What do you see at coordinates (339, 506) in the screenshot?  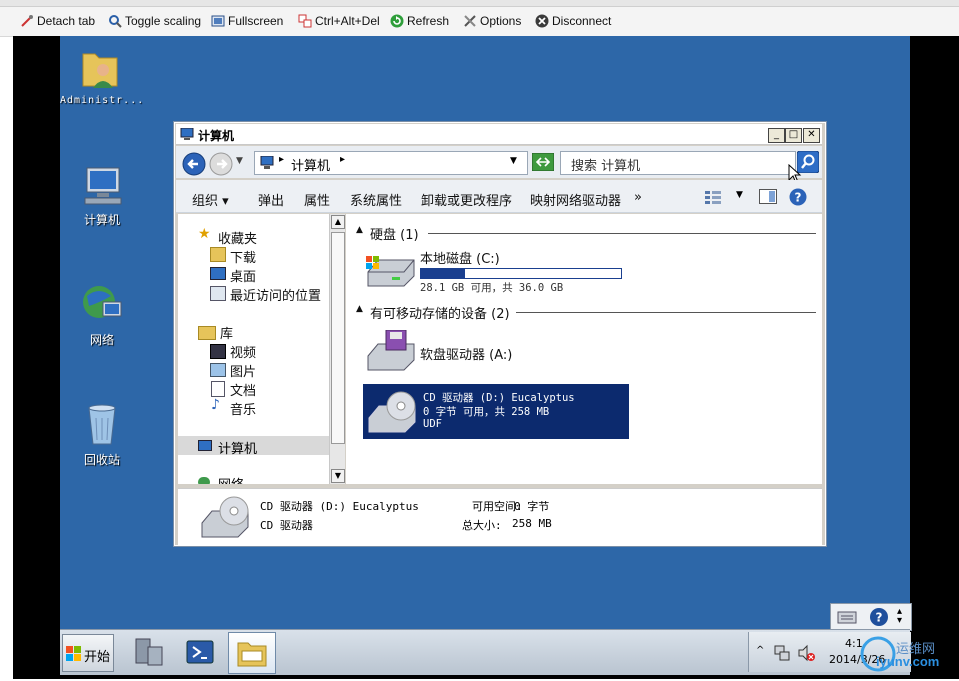 I see `details-title: CD 驱动器 (D:) Eucalyptus` at bounding box center [339, 506].